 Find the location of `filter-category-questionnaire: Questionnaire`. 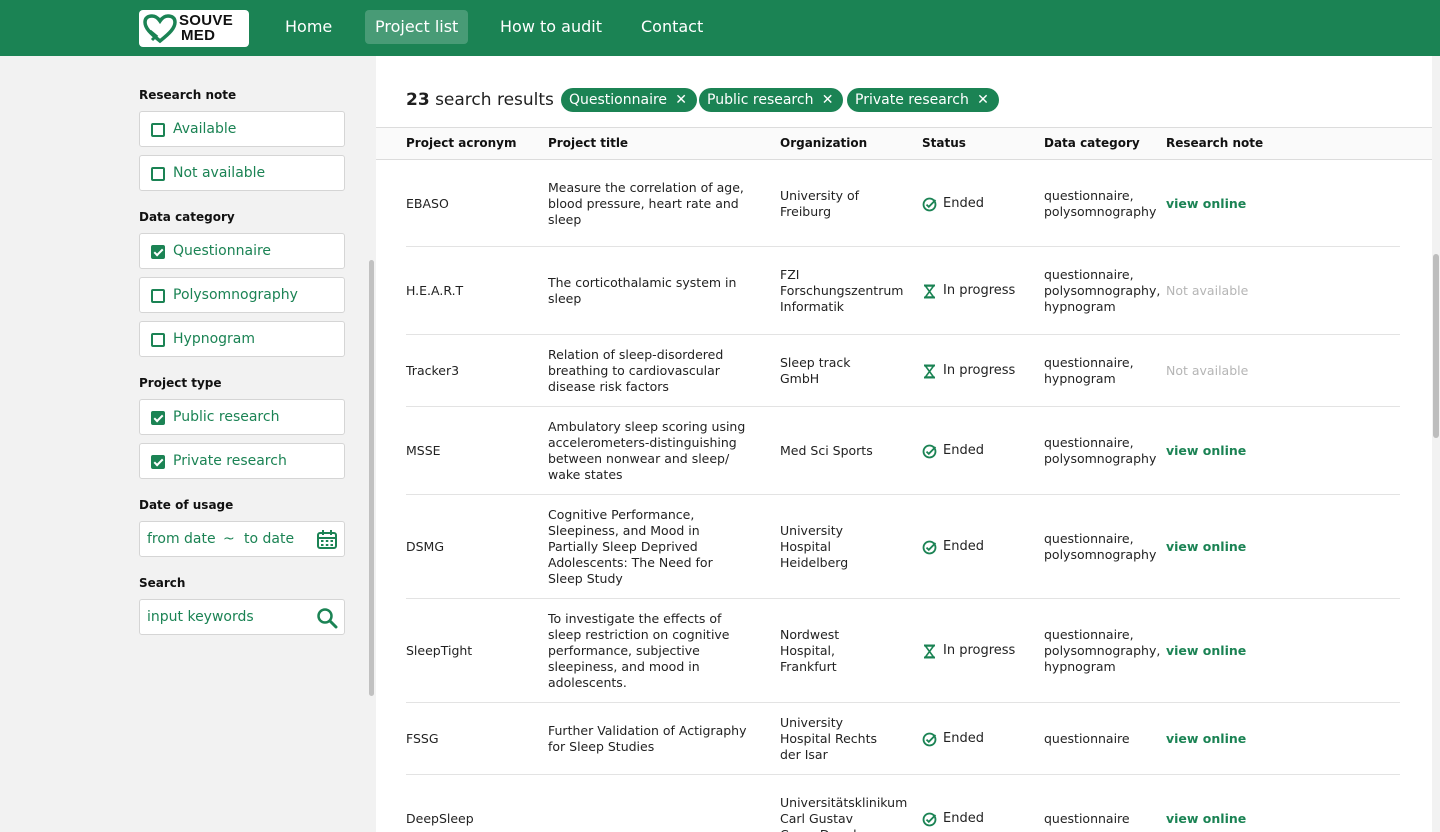

filter-category-questionnaire: Questionnaire is located at coordinates (242, 251).